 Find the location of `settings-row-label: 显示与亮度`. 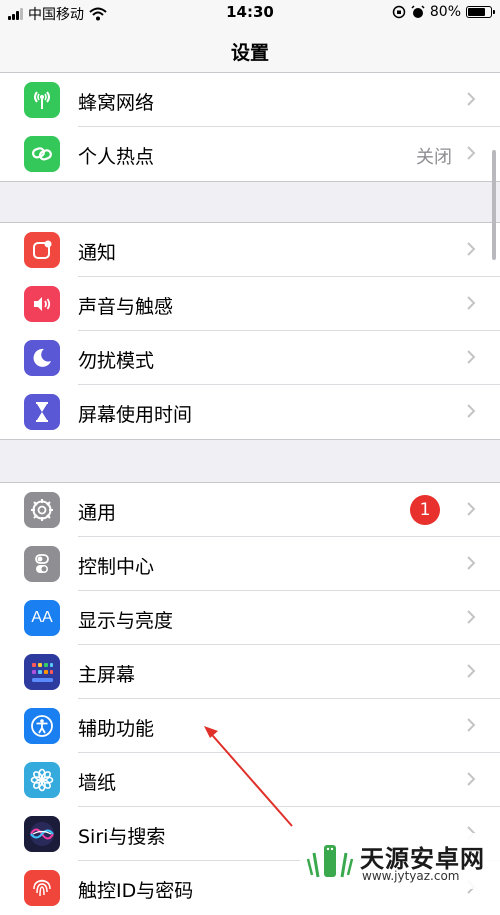

settings-row-label: 显示与亮度 is located at coordinates (126, 621).